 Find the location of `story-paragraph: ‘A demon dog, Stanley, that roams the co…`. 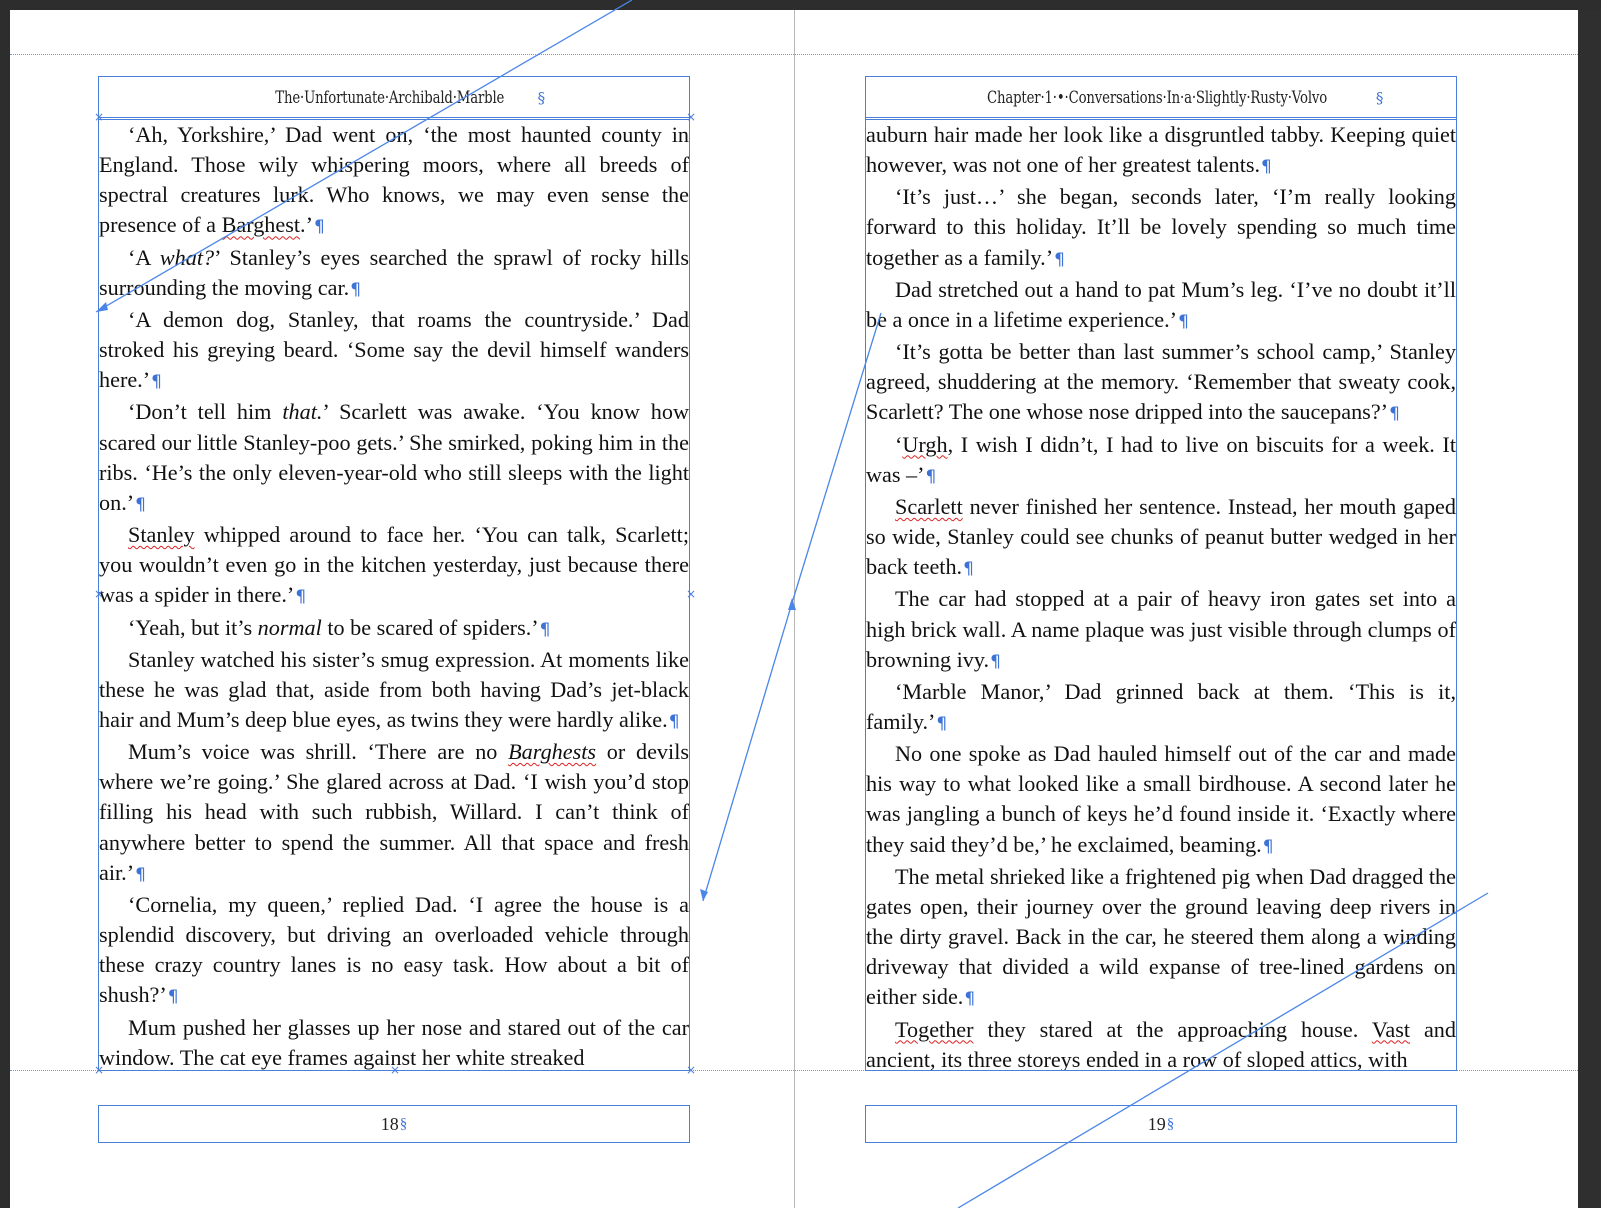

story-paragraph: ‘A demon dog, Stanley, that roams the co… is located at coordinates (394, 351).